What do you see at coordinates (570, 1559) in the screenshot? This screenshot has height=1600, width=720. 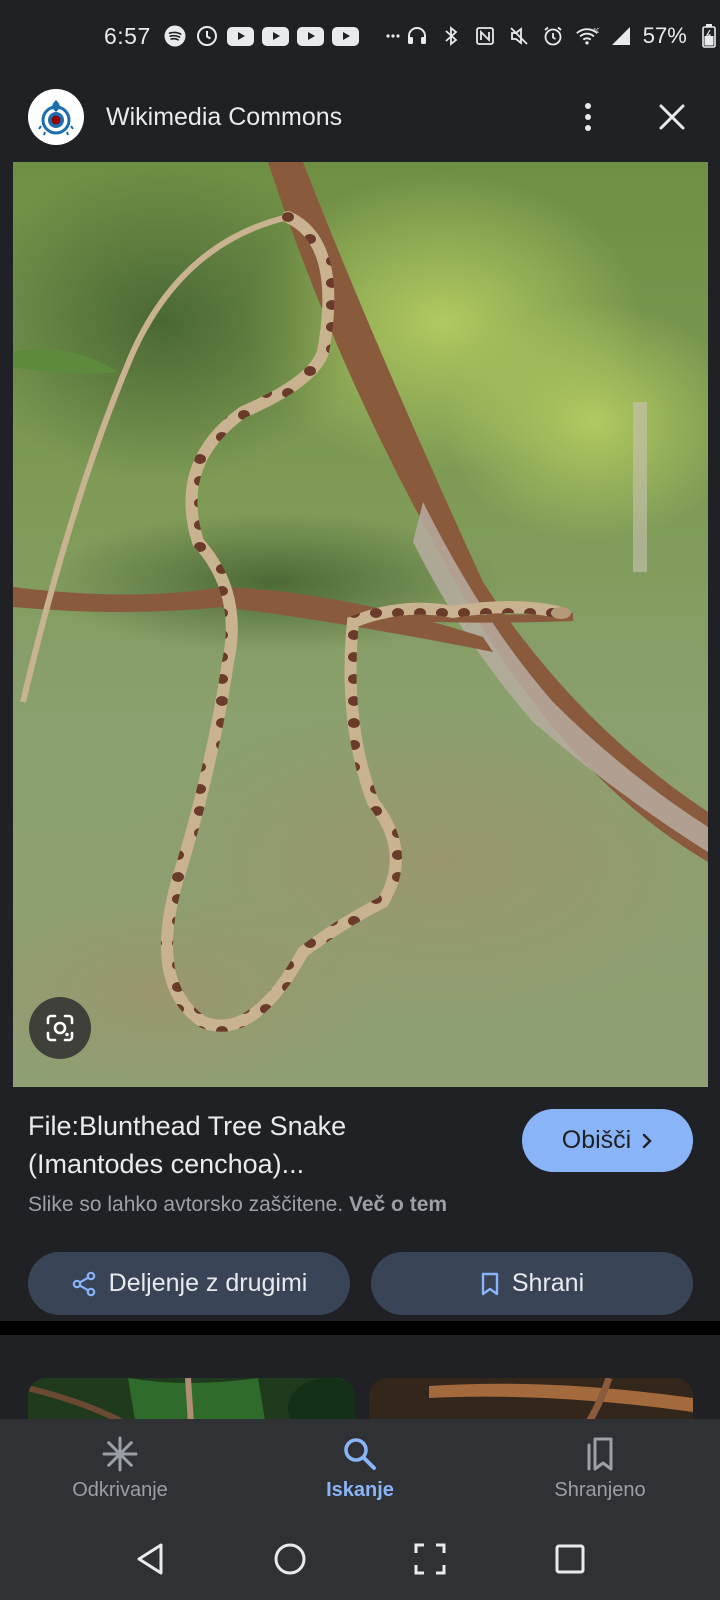 I see `recents-icon` at bounding box center [570, 1559].